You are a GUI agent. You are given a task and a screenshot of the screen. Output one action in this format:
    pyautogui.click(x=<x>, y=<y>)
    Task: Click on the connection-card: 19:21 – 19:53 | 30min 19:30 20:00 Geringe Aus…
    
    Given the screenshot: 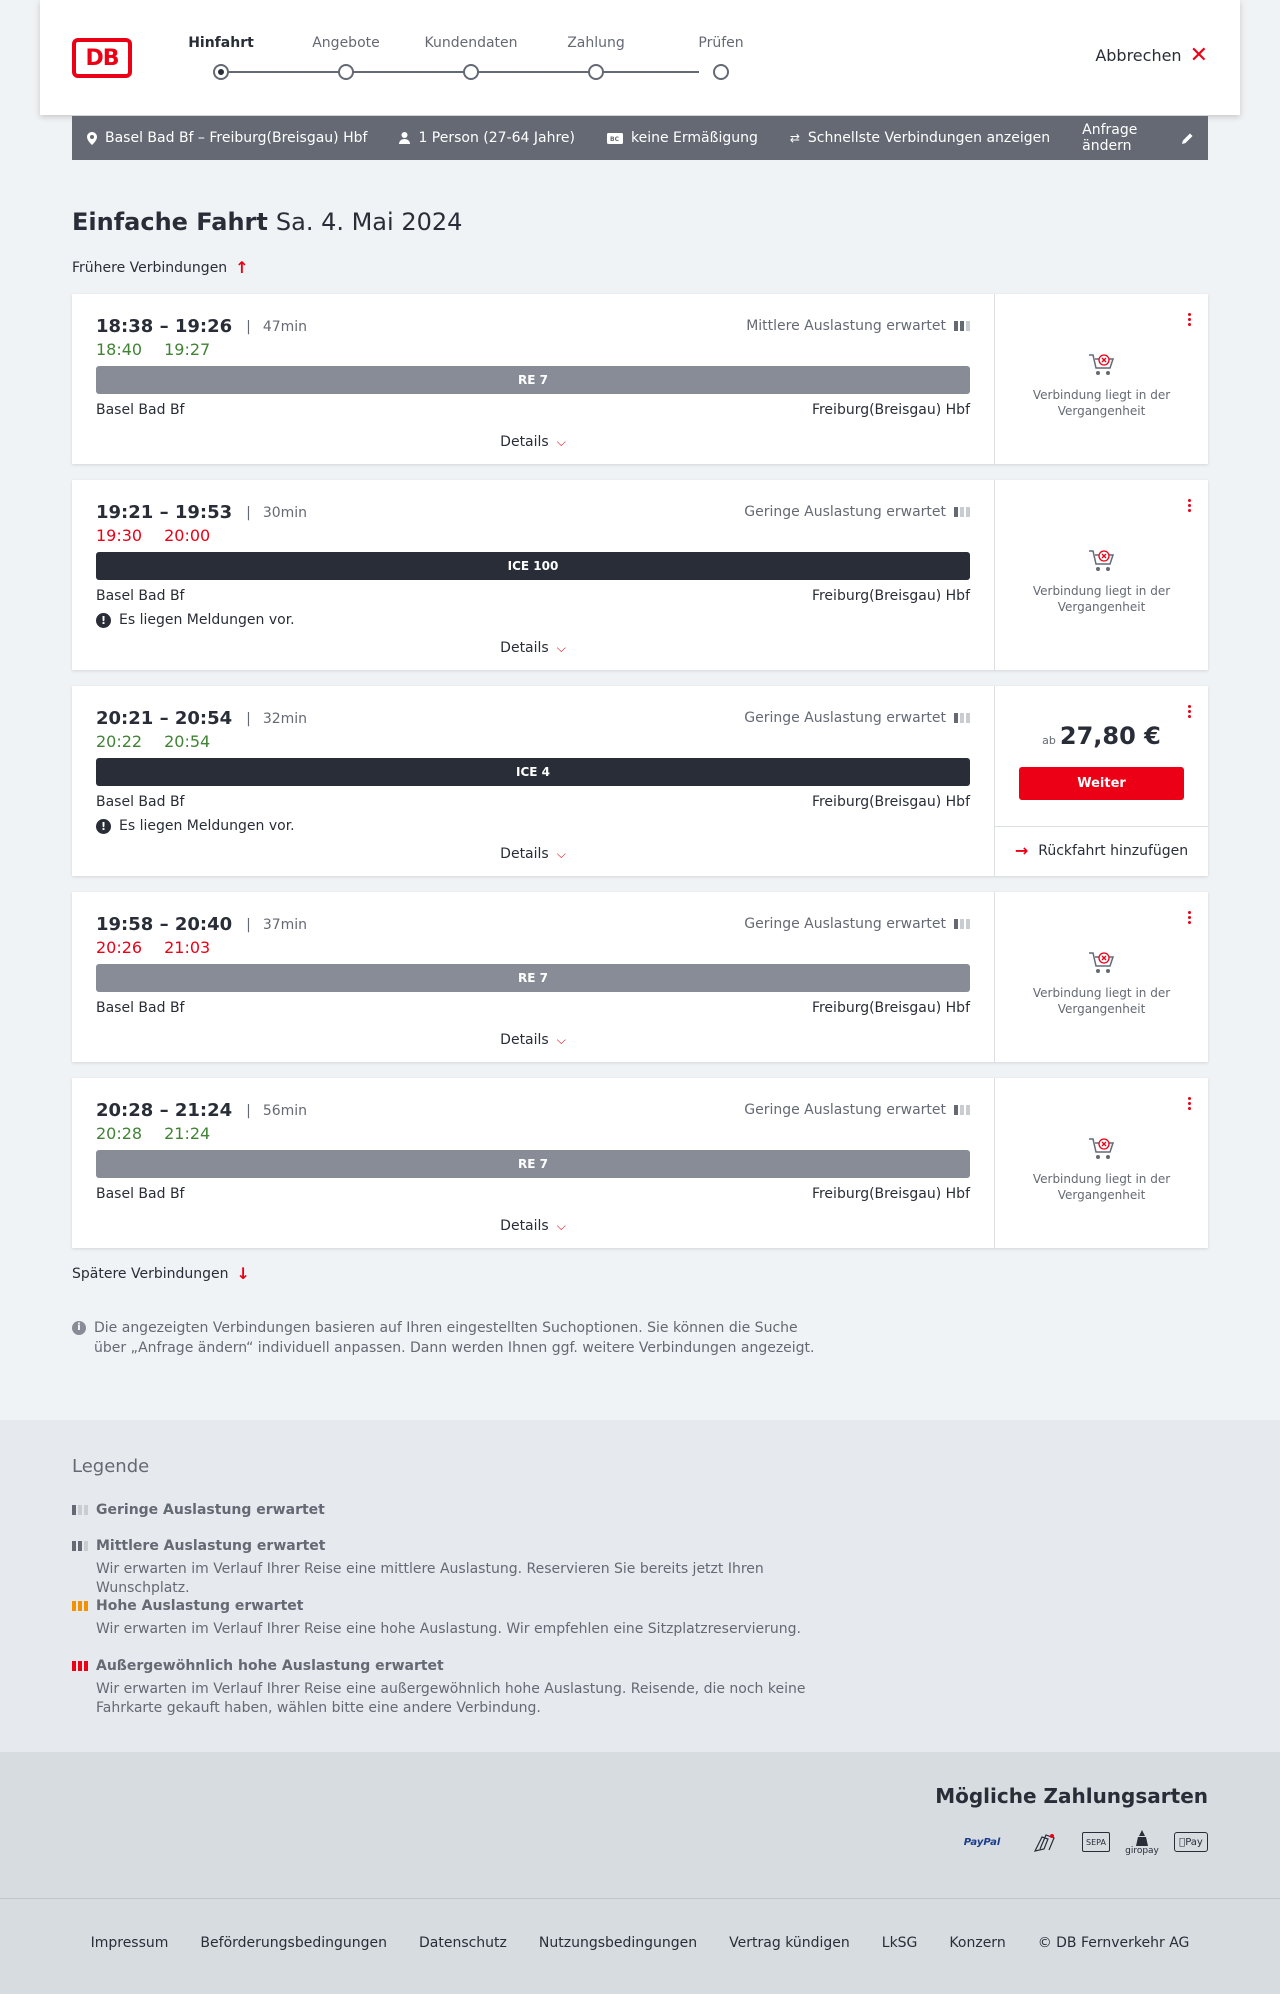 What is the action you would take?
    pyautogui.click(x=640, y=575)
    